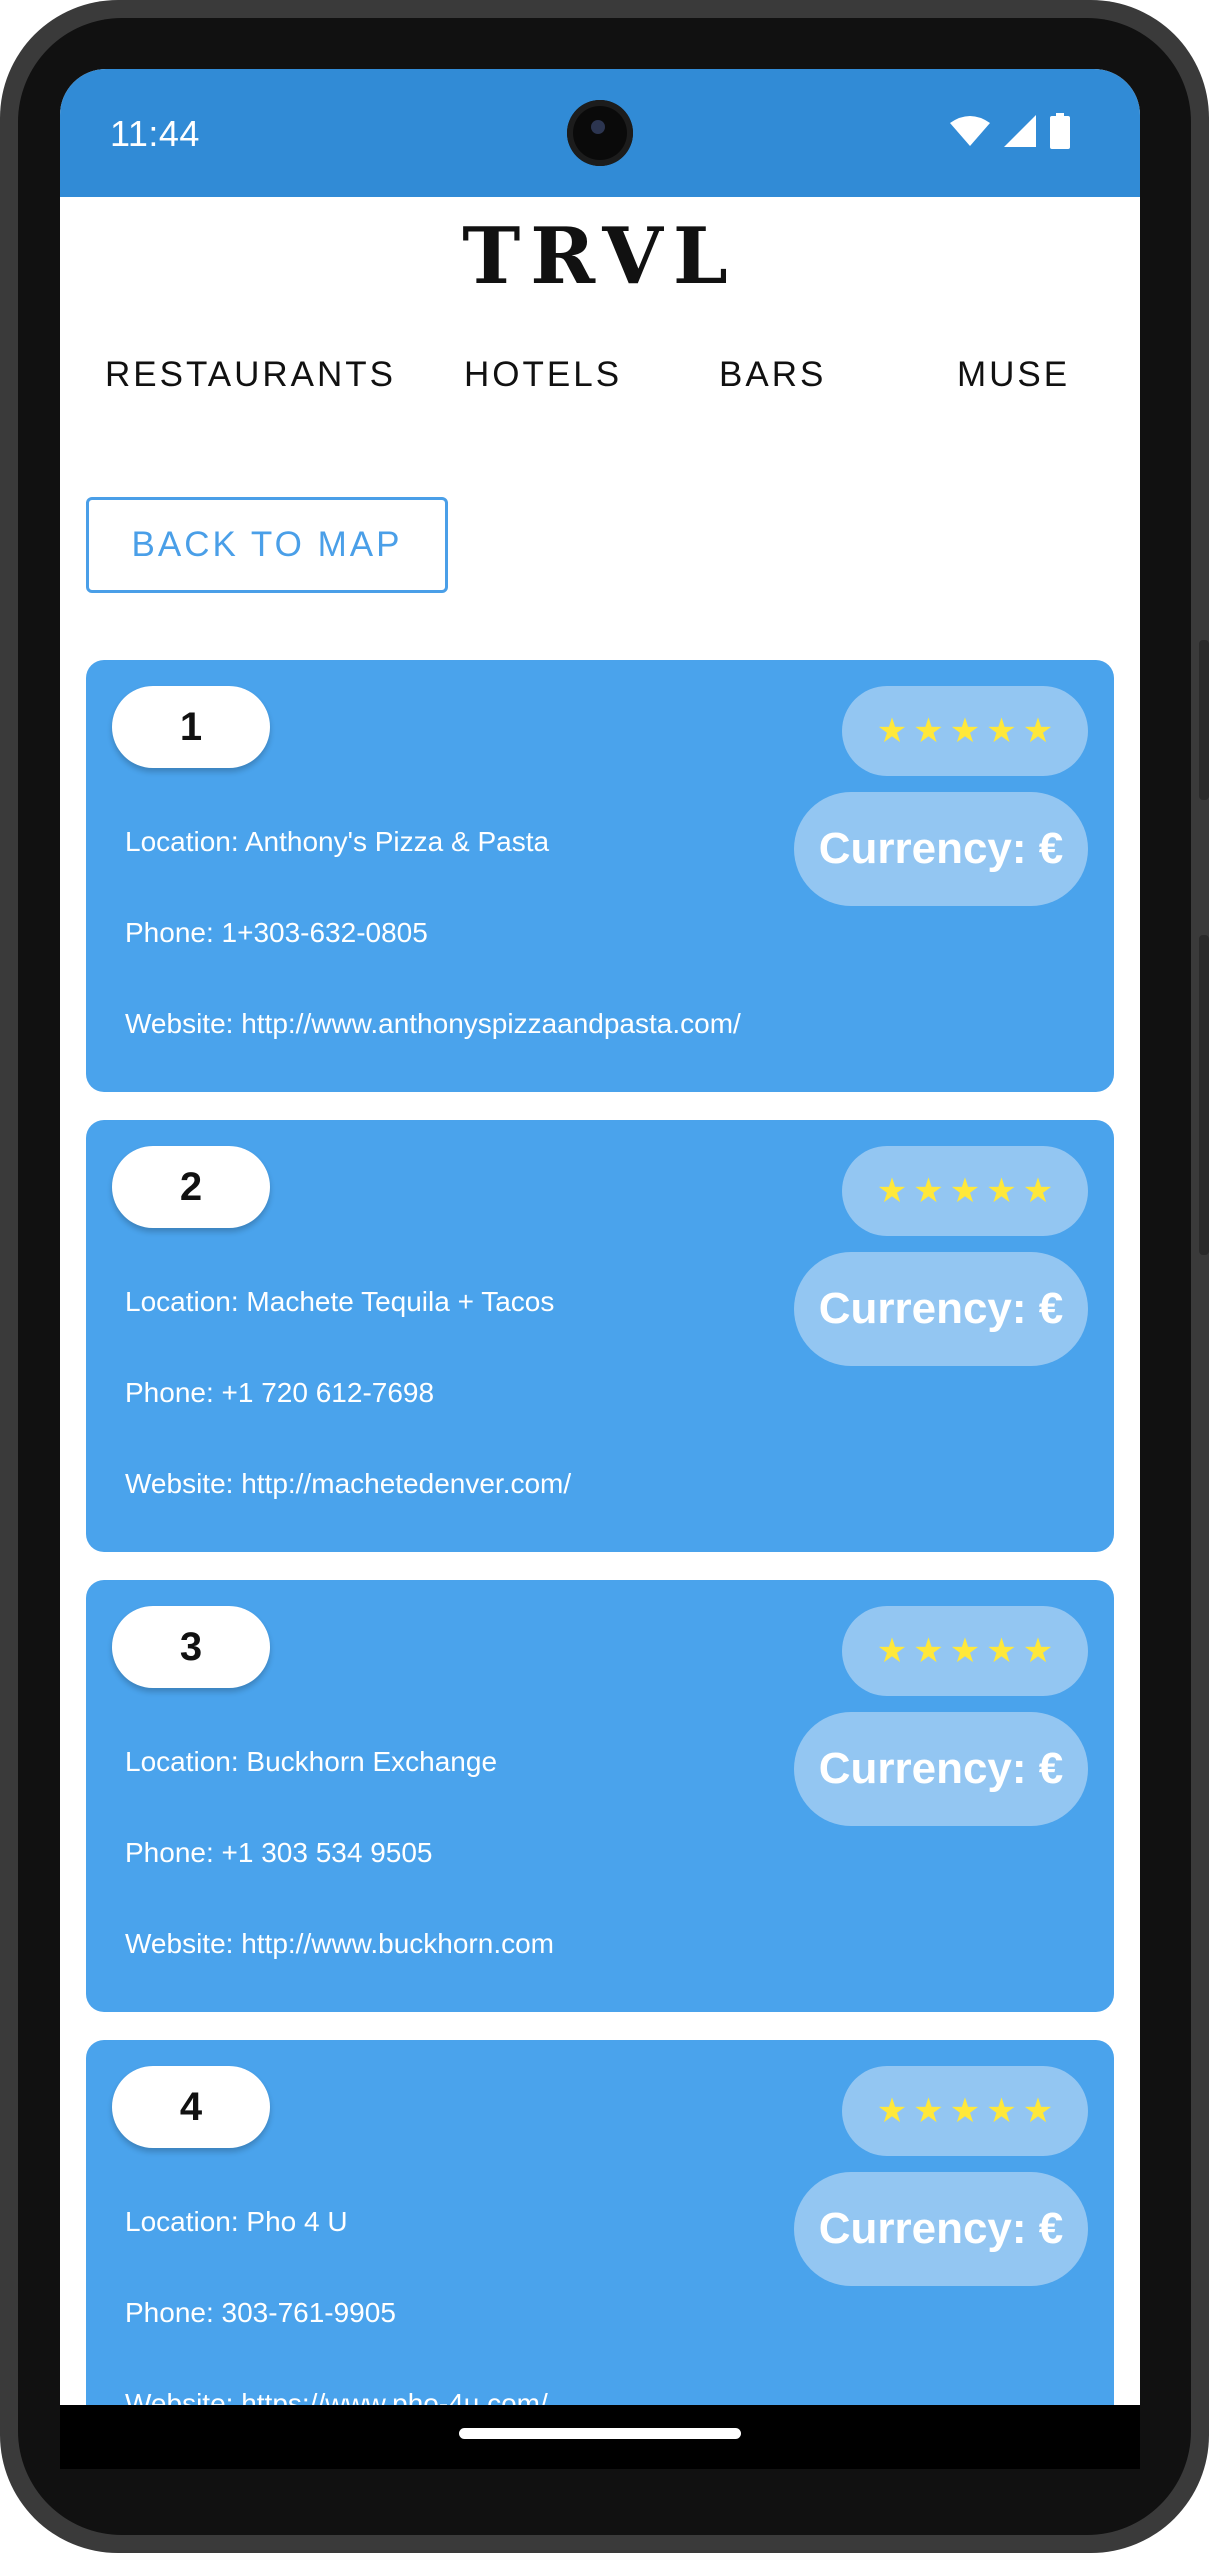 This screenshot has height=2553, width=1209. Describe the element at coordinates (337, 841) in the screenshot. I see `card-location: Location: Anthony's Pizza & Pasta` at that location.